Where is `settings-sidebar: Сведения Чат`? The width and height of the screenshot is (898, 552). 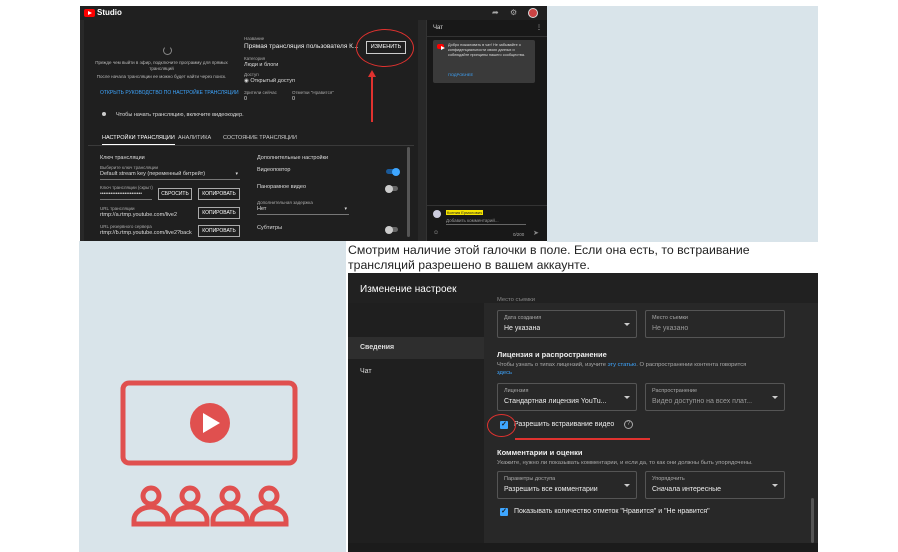
settings-sidebar: Сведения Чат is located at coordinates (416, 427).